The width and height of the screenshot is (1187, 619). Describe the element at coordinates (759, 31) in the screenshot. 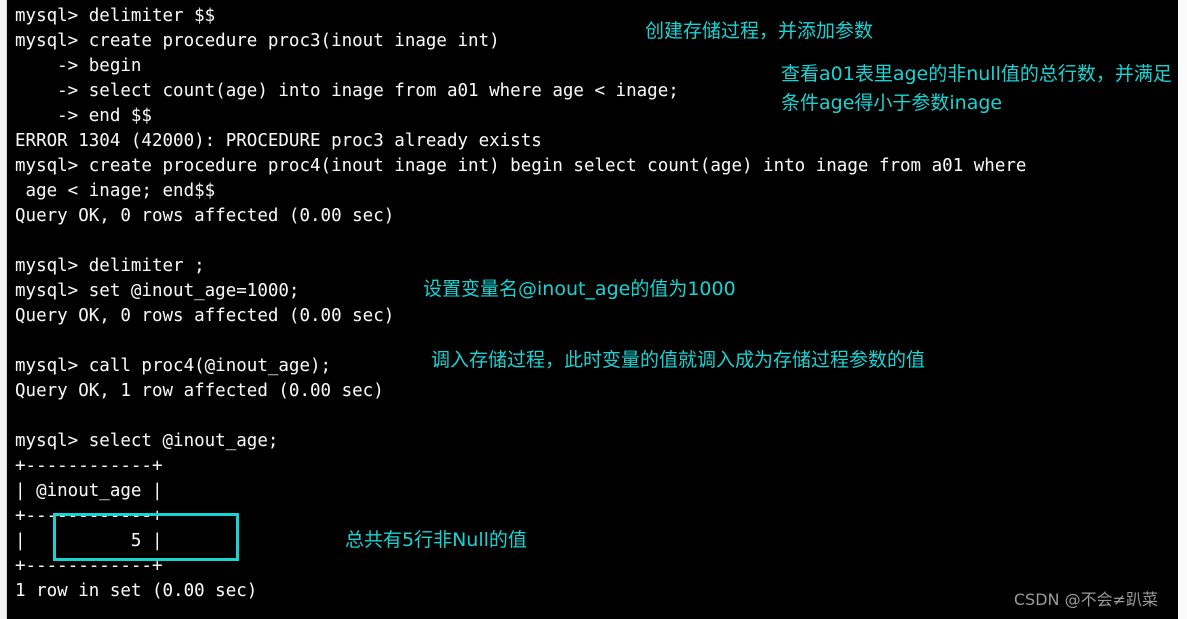

I see `annotation-create-procedure: 创建存储过程，并添加参数` at that location.